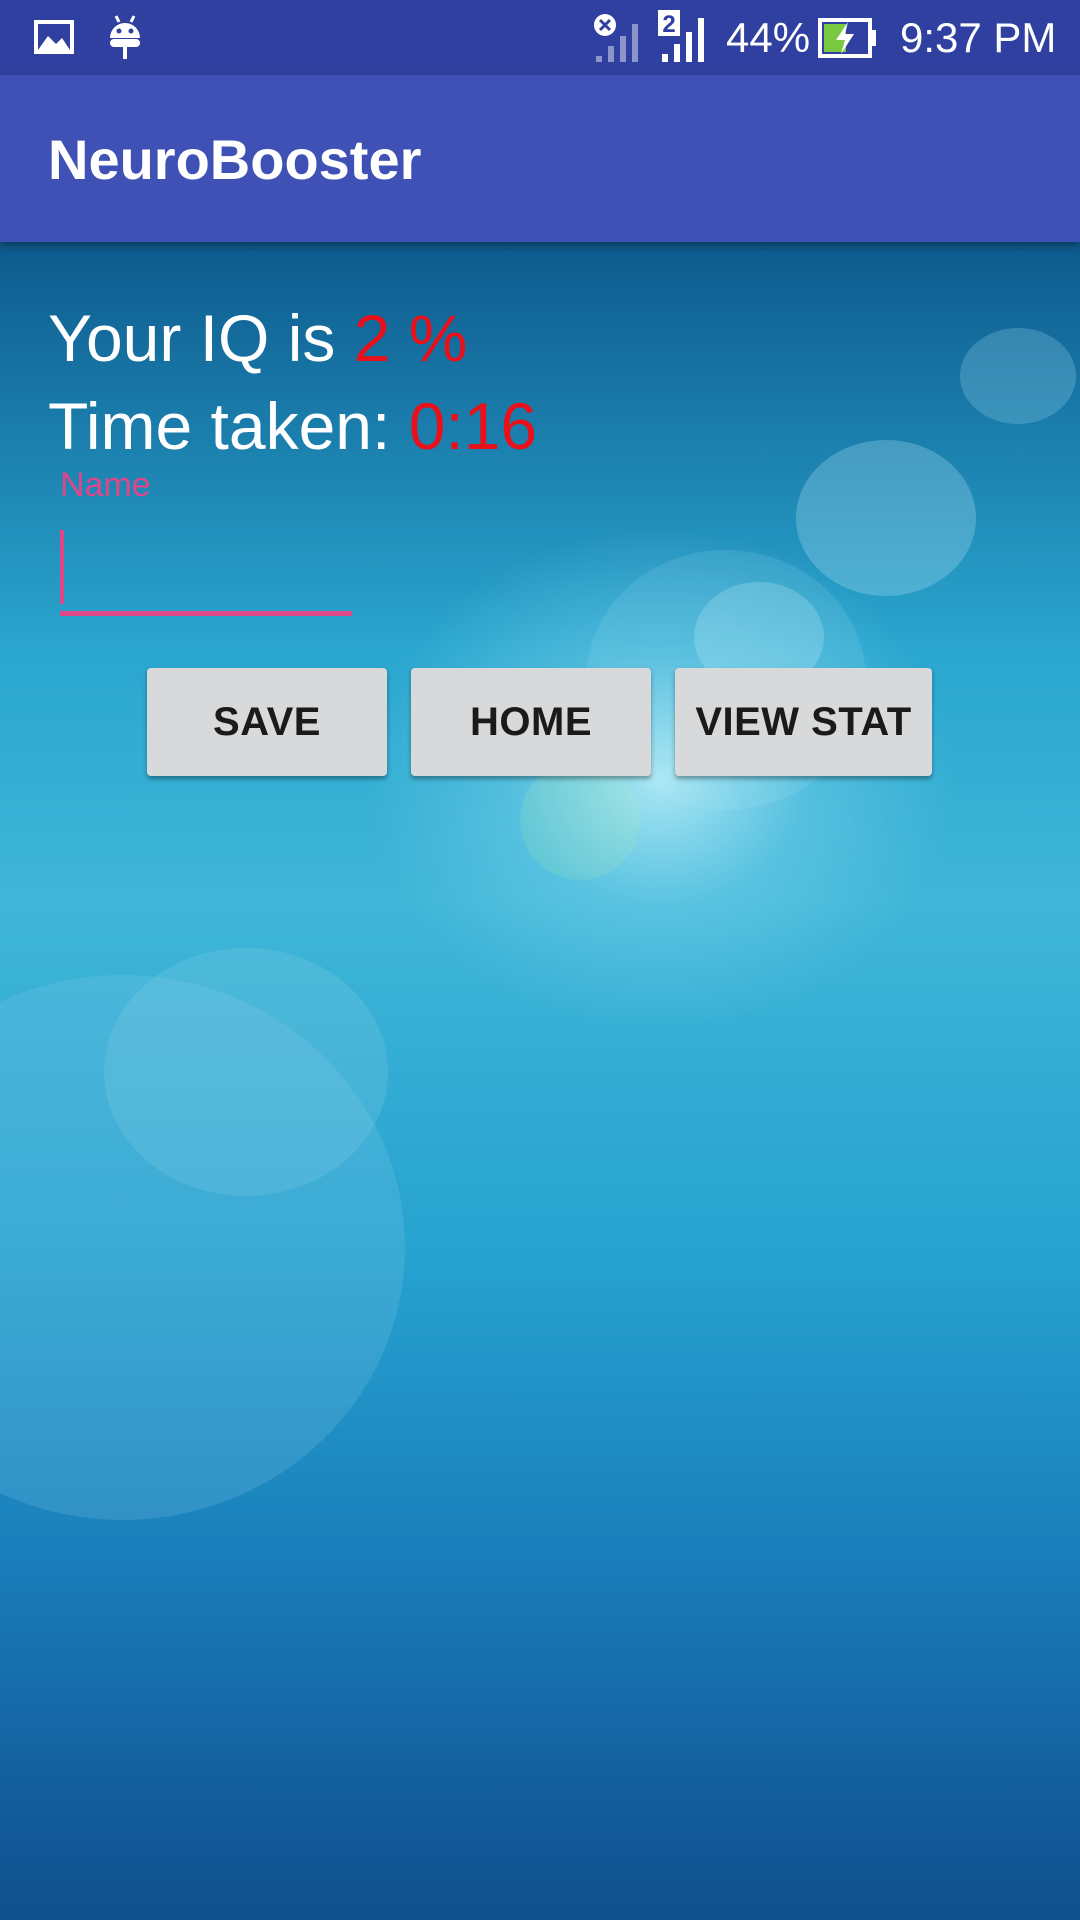 Image resolution: width=1080 pixels, height=1920 pixels. Describe the element at coordinates (540, 37) in the screenshot. I see `status-bar: 2 44% 9:37 PM` at that location.